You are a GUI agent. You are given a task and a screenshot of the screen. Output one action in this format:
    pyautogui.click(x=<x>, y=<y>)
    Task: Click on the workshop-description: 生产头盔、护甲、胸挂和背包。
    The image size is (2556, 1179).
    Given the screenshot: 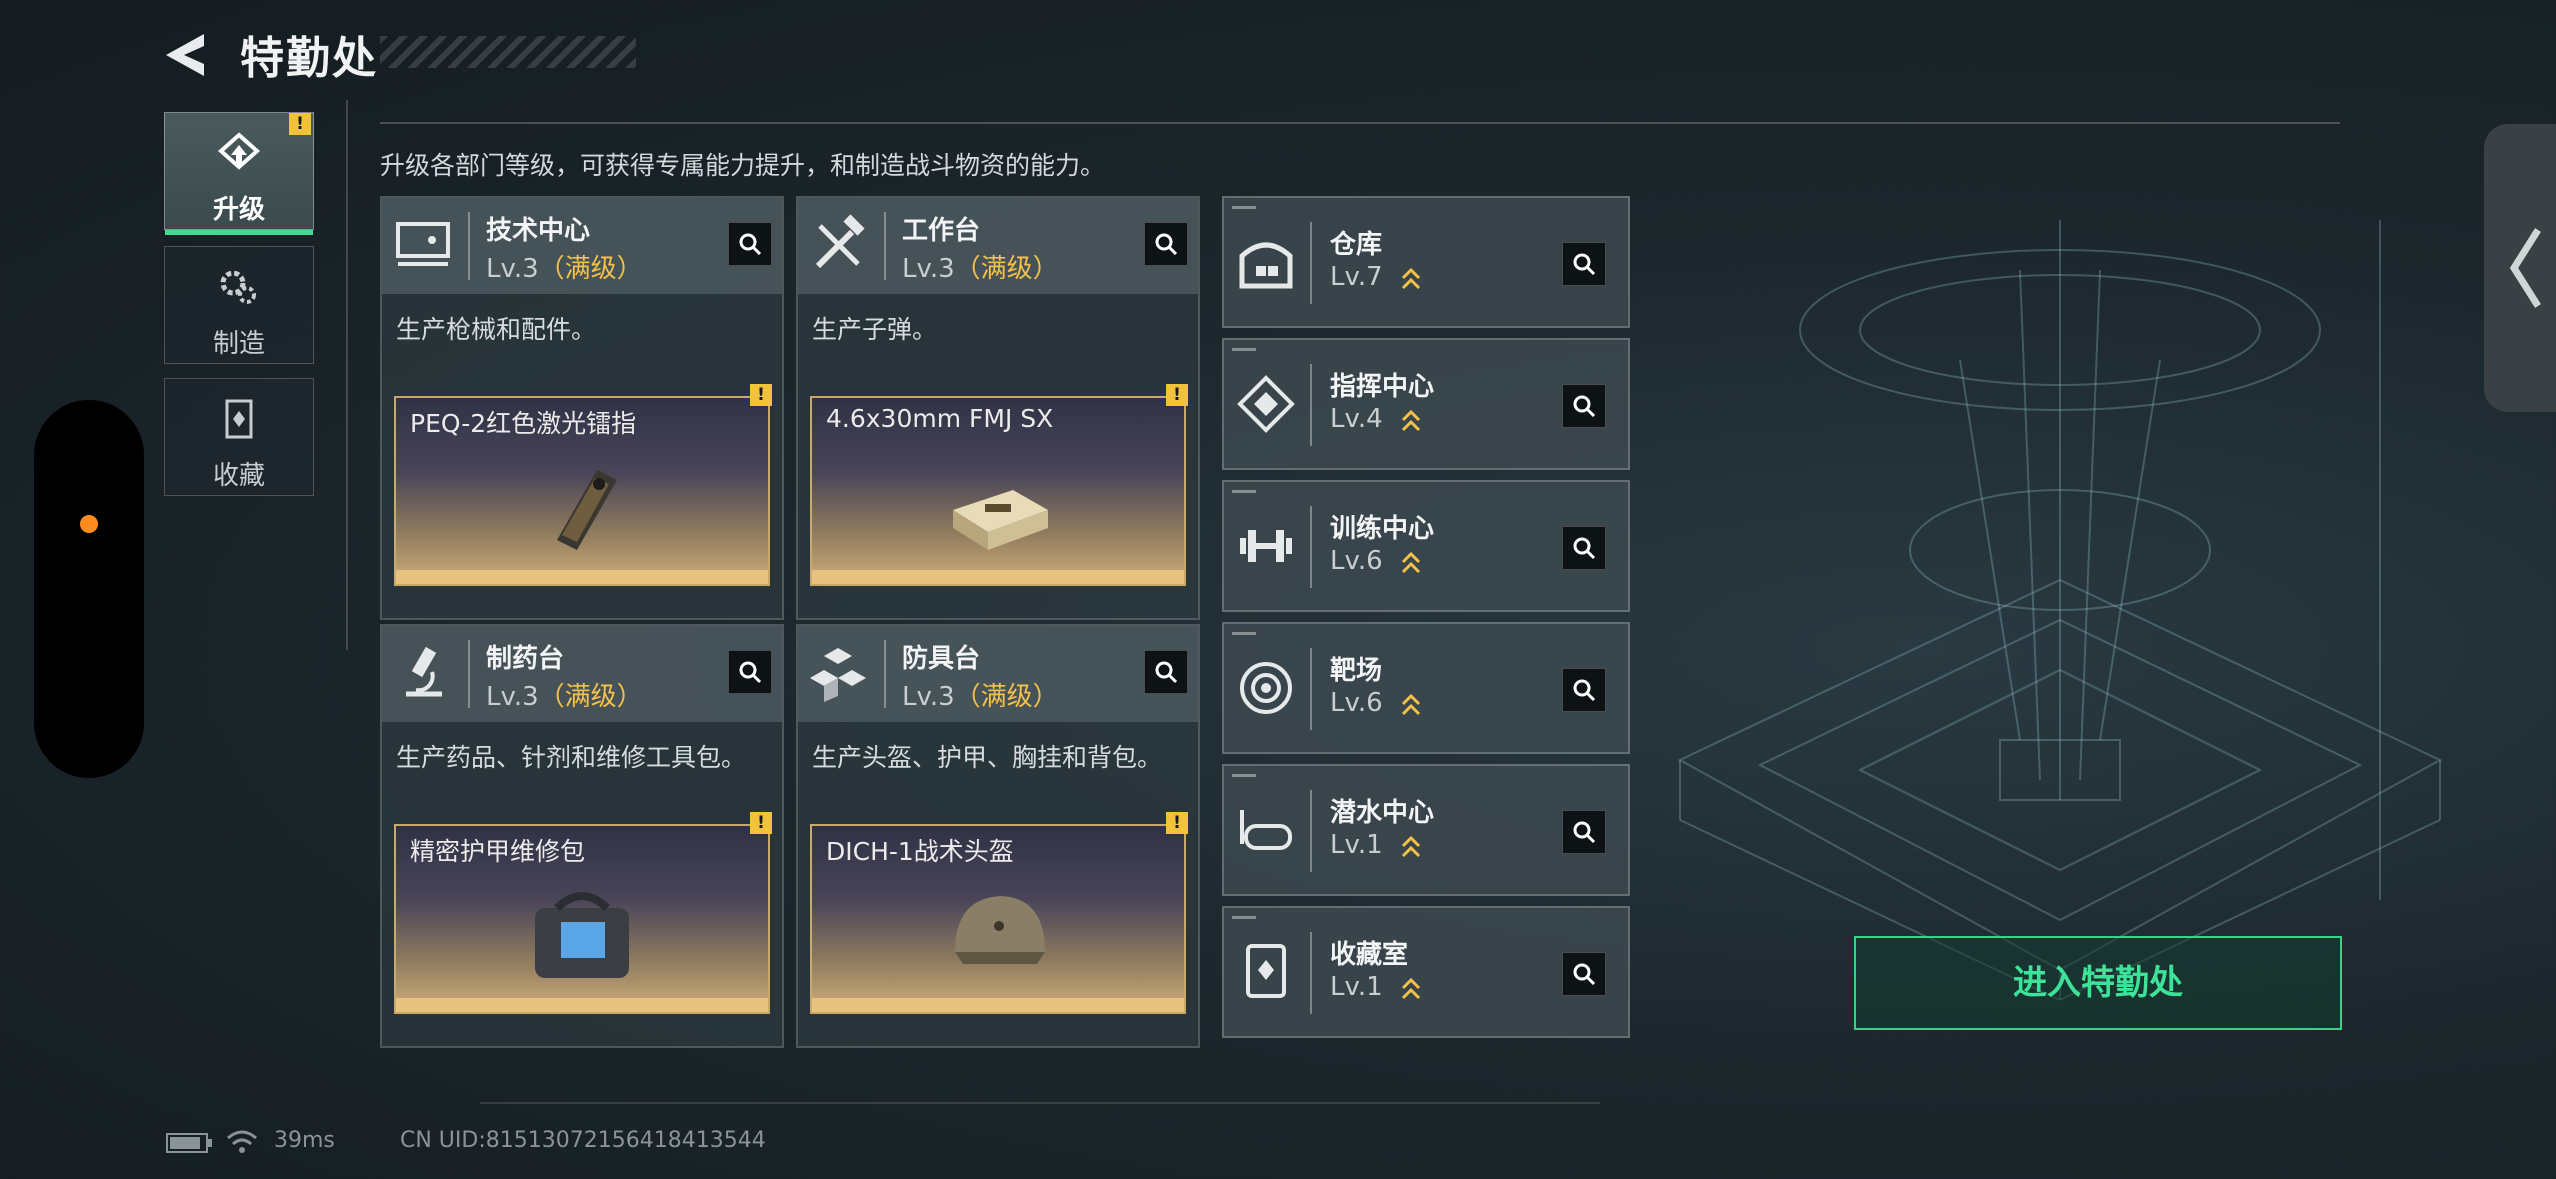 What is the action you would take?
    pyautogui.click(x=987, y=757)
    